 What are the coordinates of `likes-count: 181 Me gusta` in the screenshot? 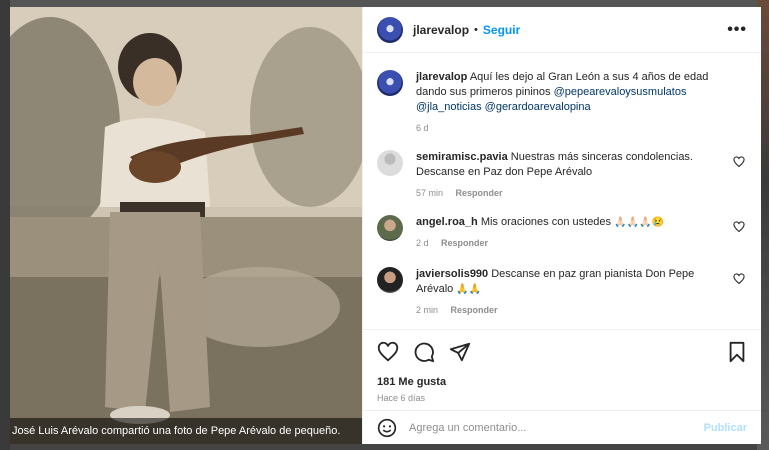 It's located at (562, 382).